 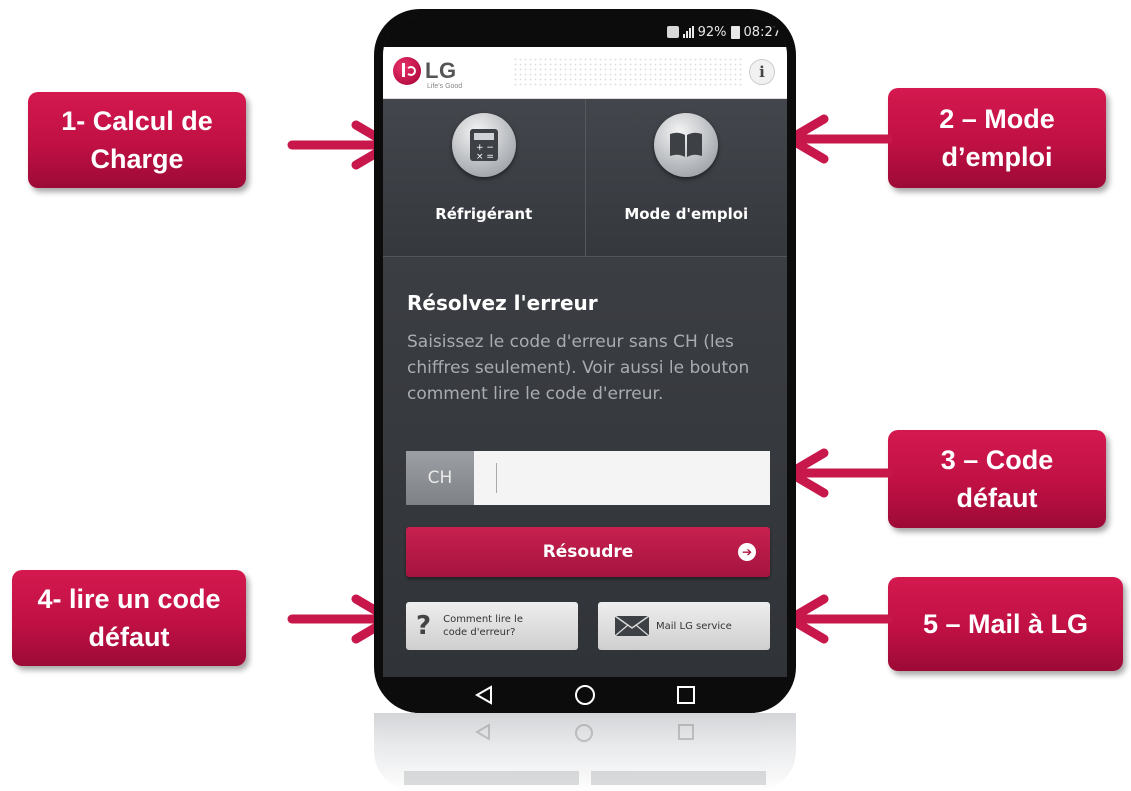 What do you see at coordinates (441, 70) in the screenshot?
I see `lg-logo-text: LG` at bounding box center [441, 70].